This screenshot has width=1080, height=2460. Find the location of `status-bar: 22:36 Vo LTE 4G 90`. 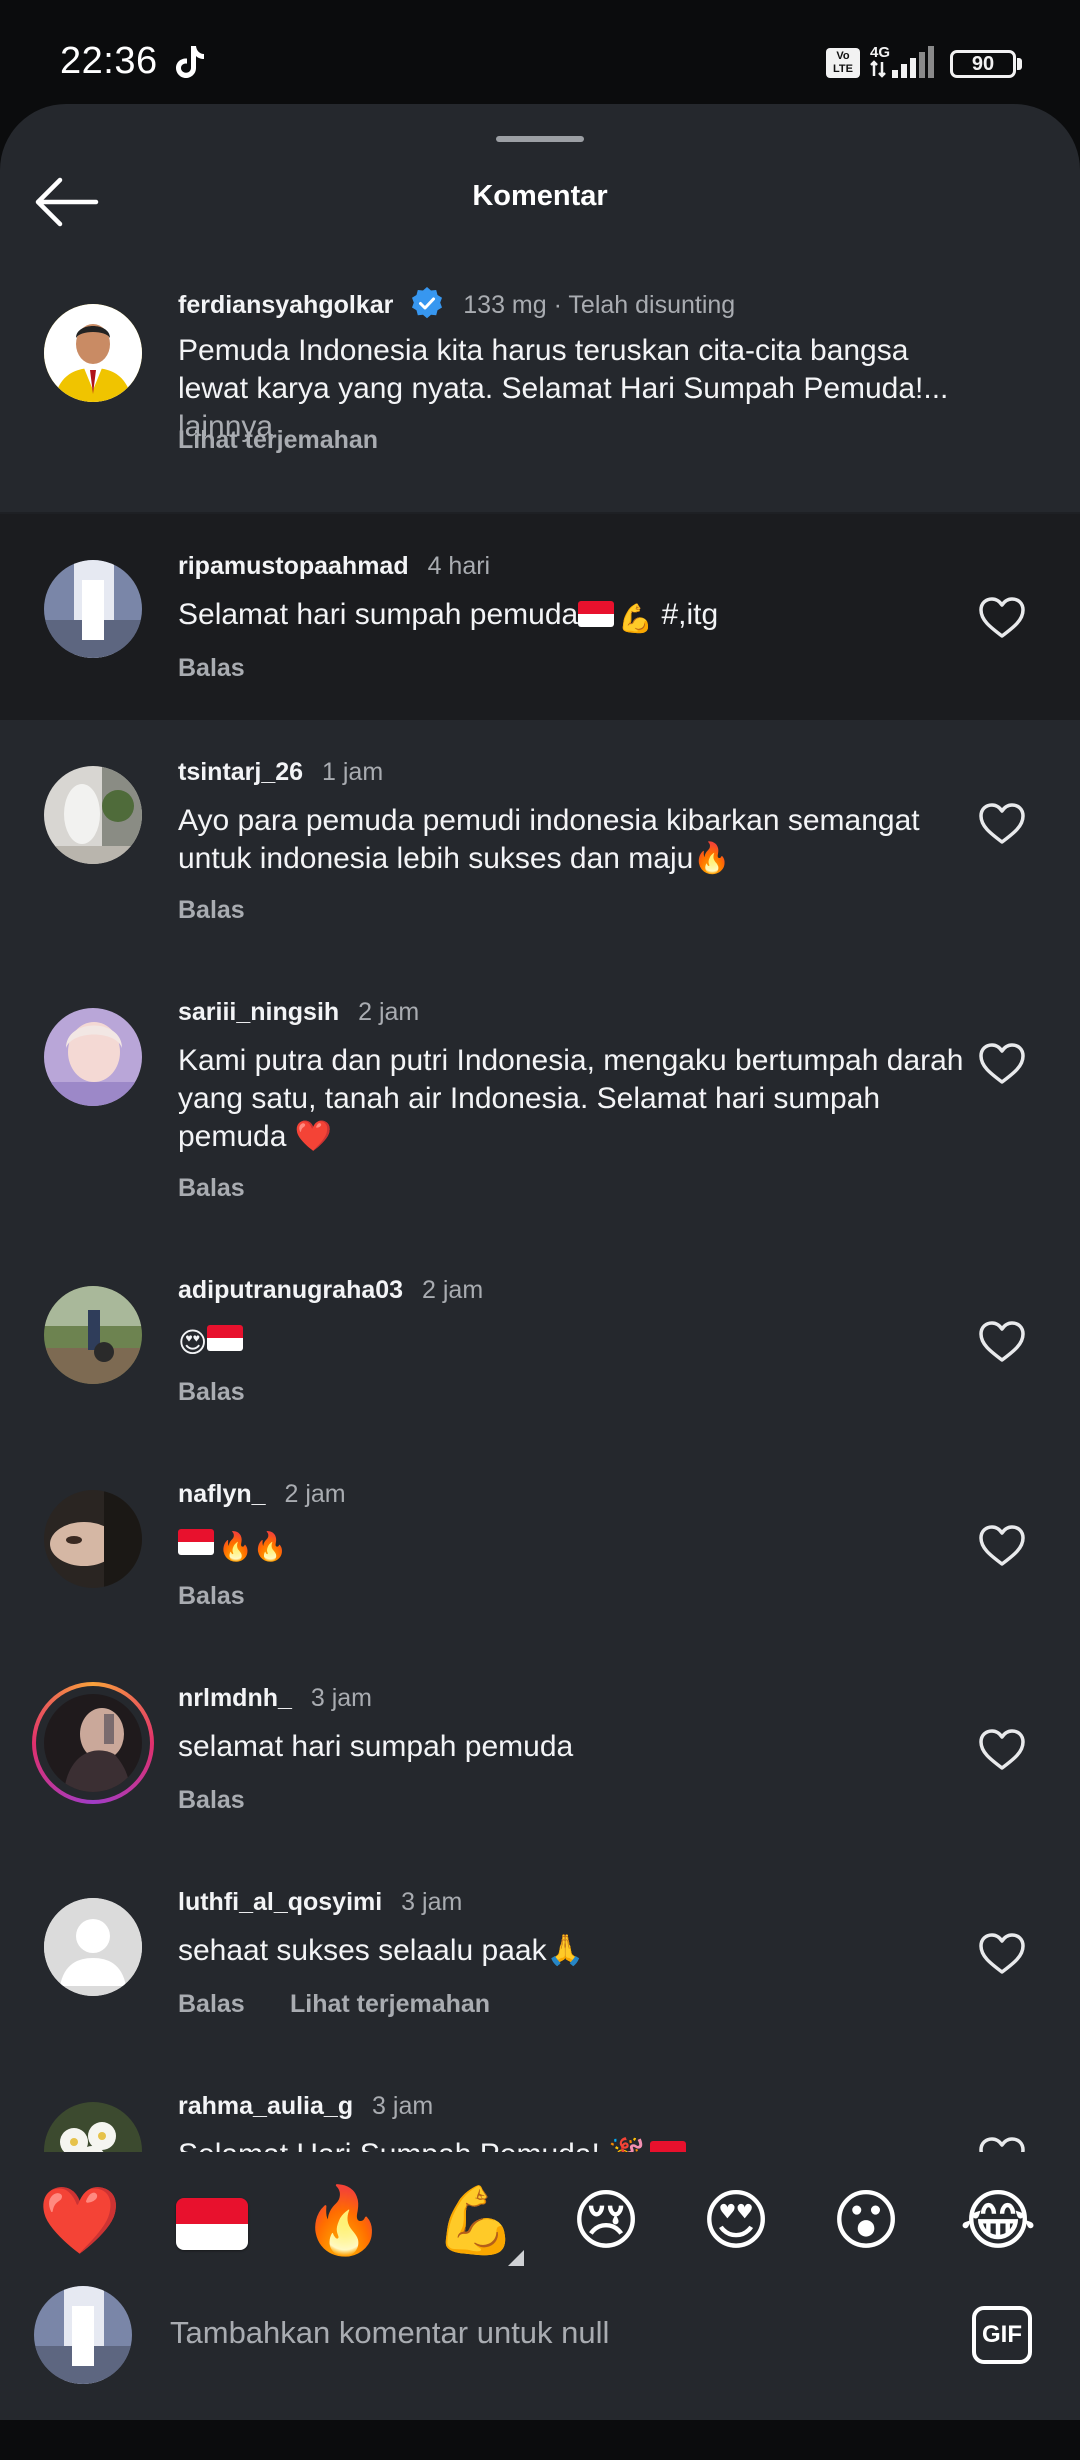

status-bar: 22:36 Vo LTE 4G 90 is located at coordinates (540, 50).